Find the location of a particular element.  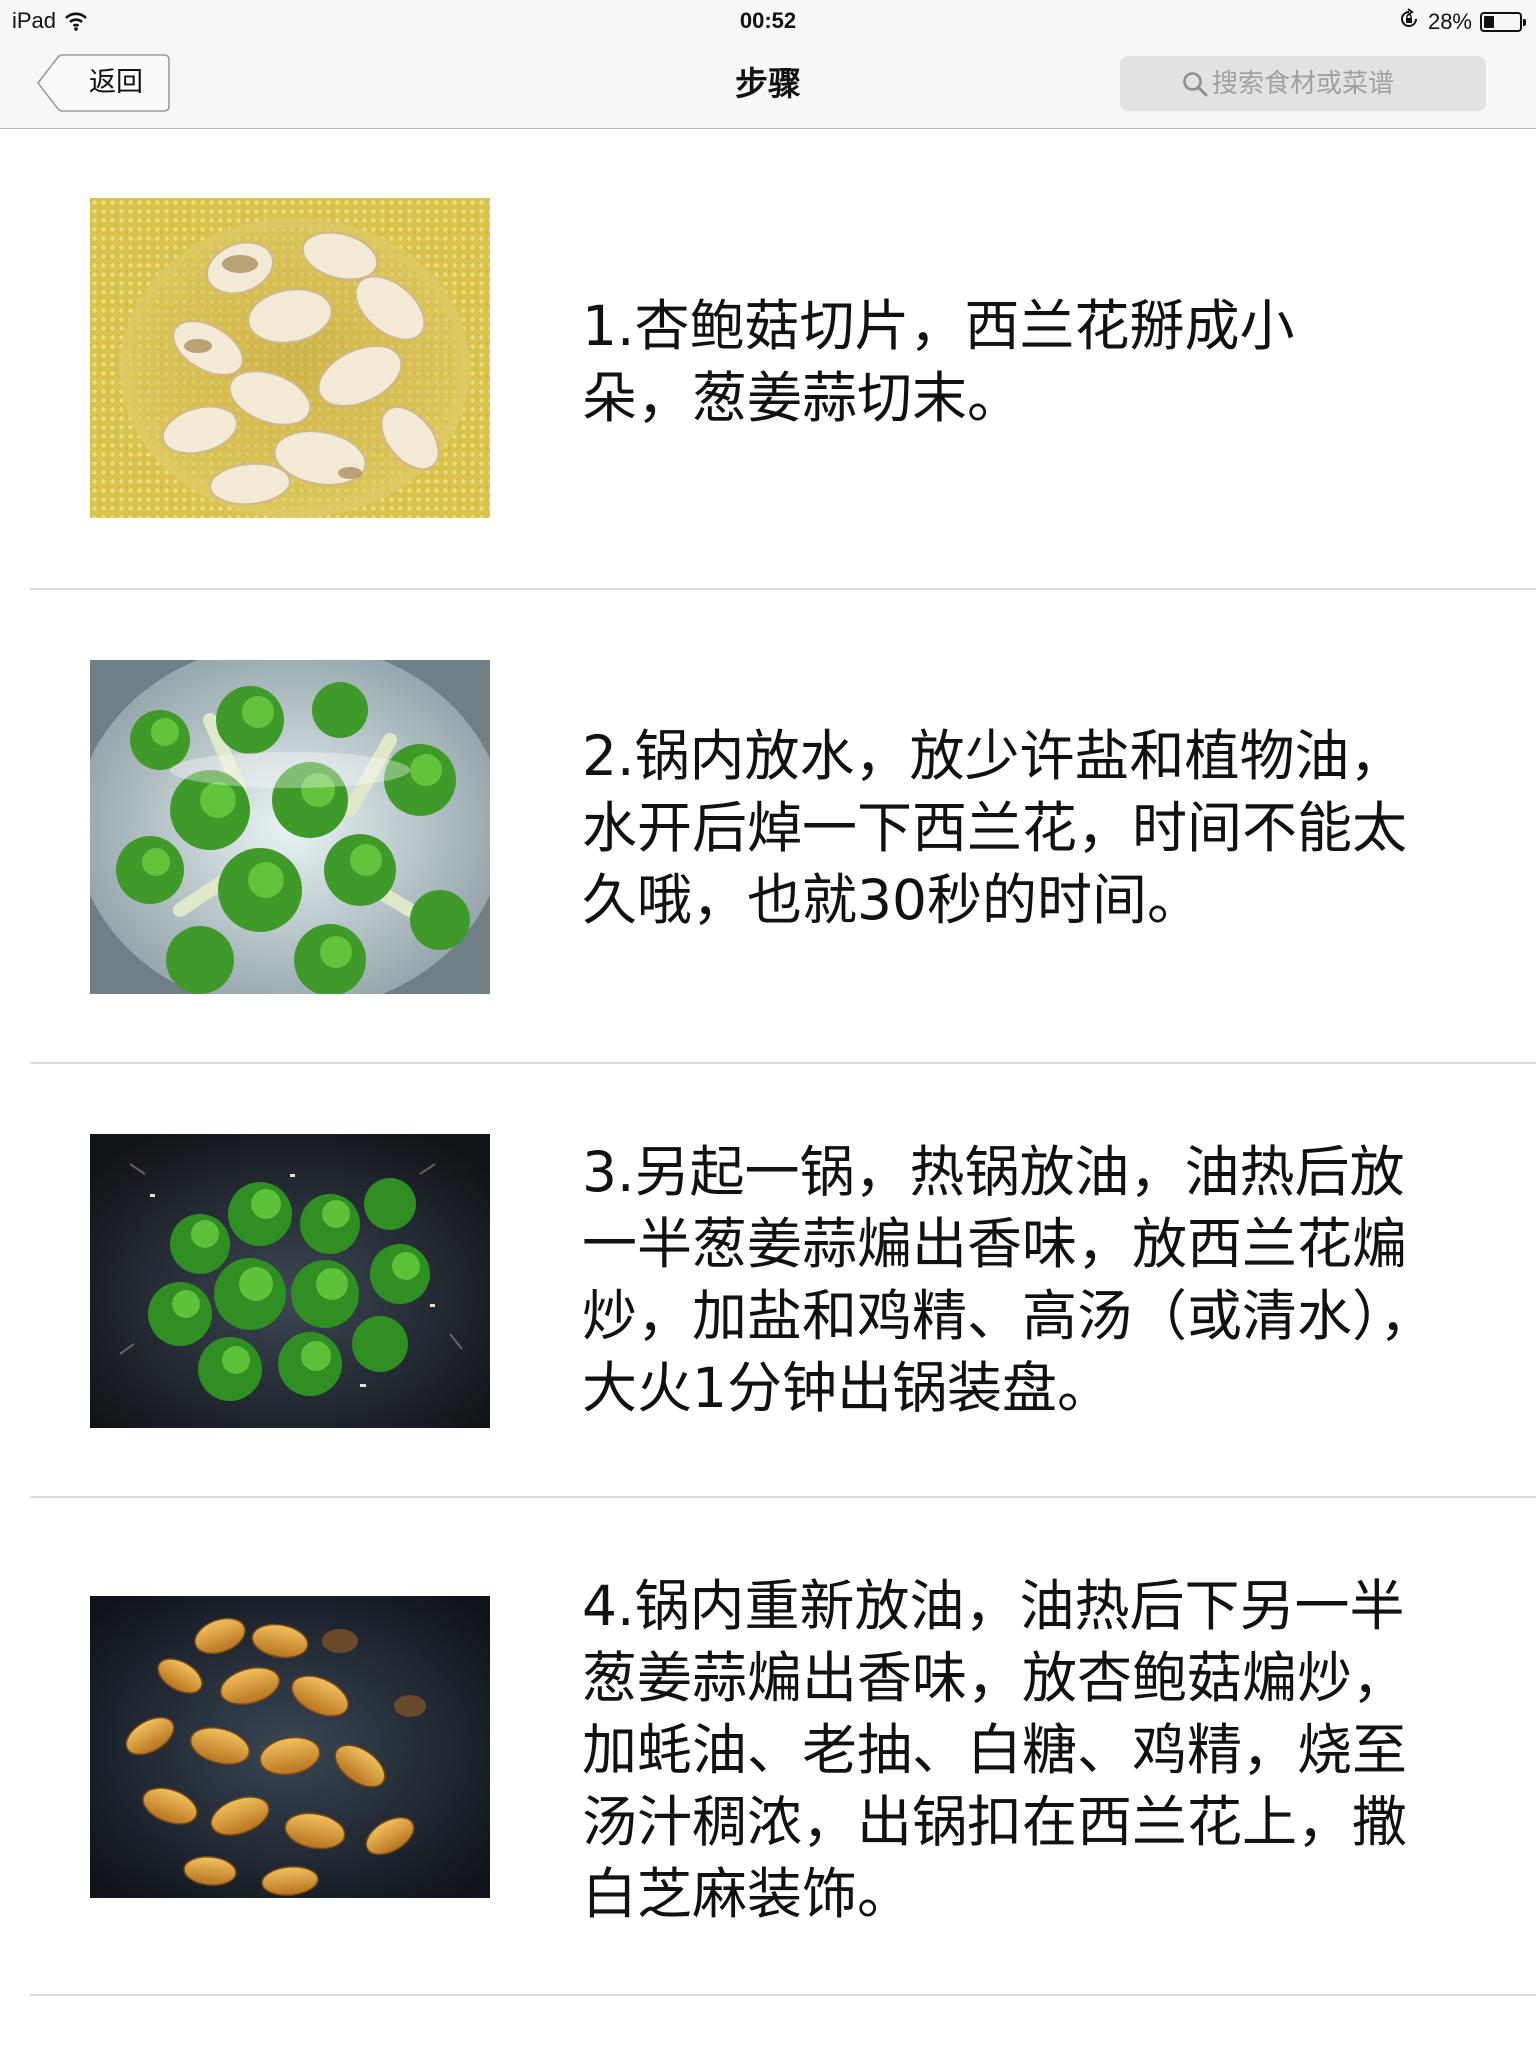

status-bar: iPad 00:52 28% is located at coordinates (768, 20).